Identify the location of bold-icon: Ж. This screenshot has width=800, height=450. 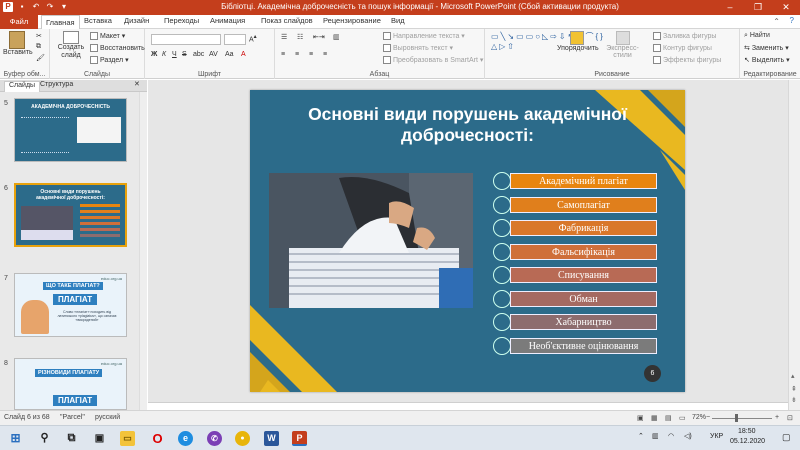
(154, 54).